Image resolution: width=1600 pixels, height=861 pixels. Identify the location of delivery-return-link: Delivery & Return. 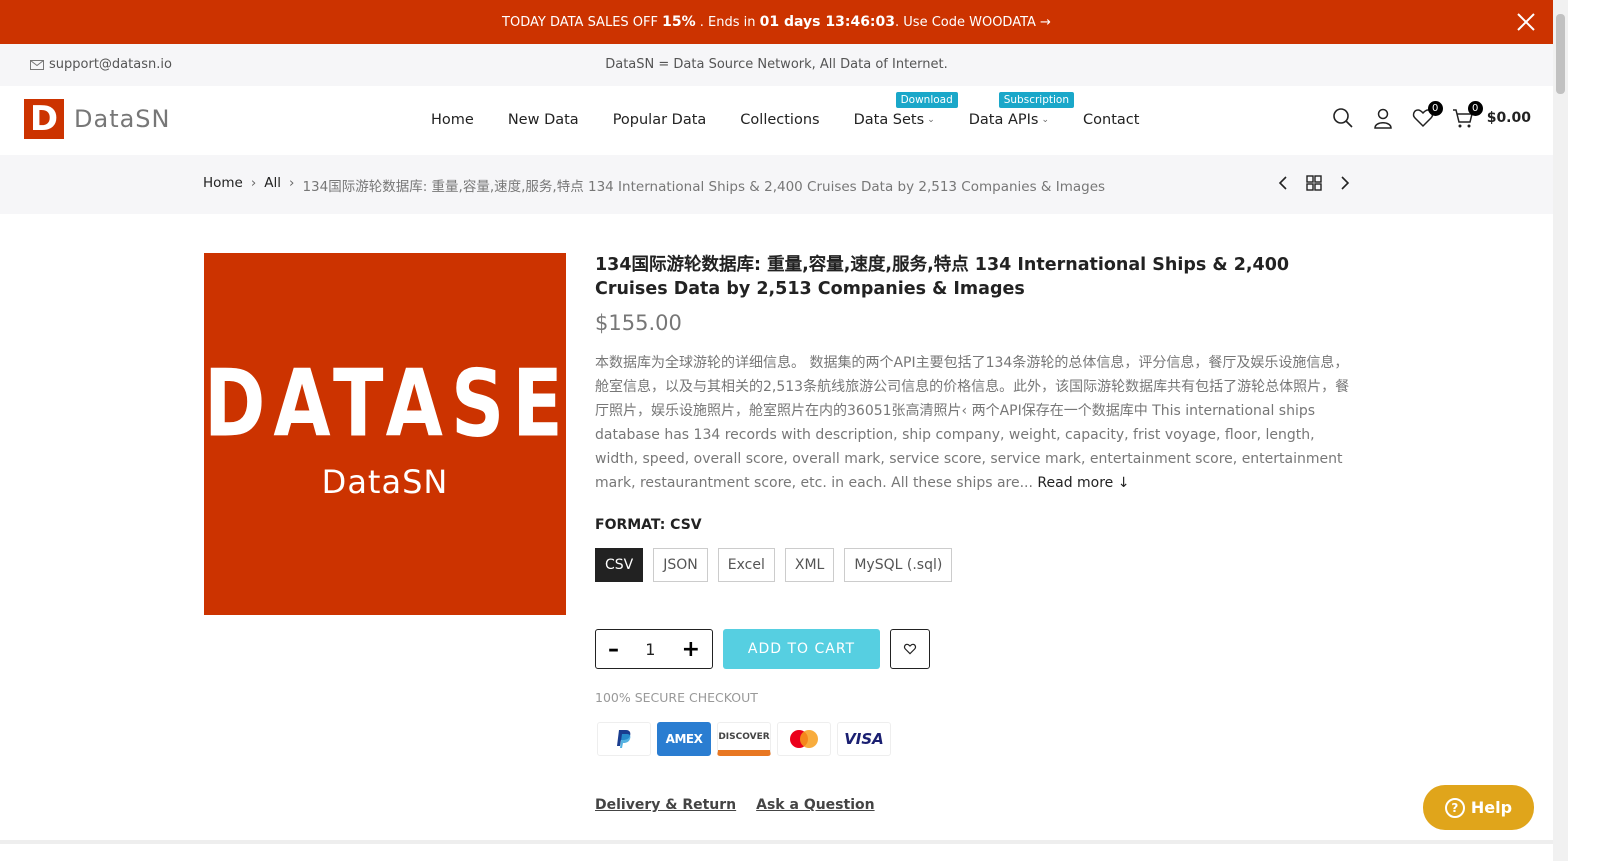
(665, 805).